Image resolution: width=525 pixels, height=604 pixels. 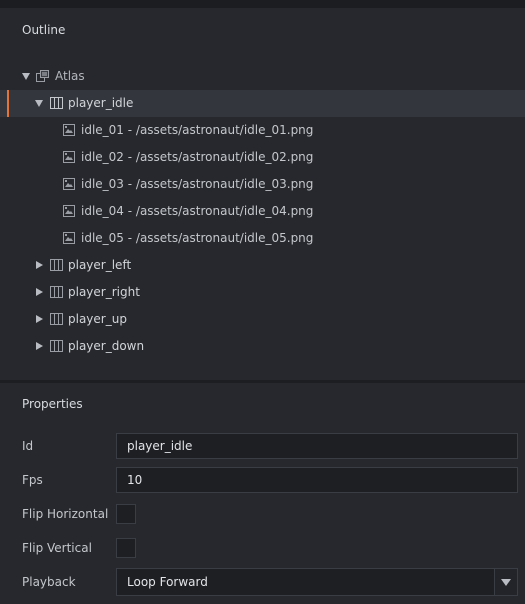 I want to click on tree-item-image: idle_03 - /assets/astronaut/idle_03.png, so click(x=262, y=184).